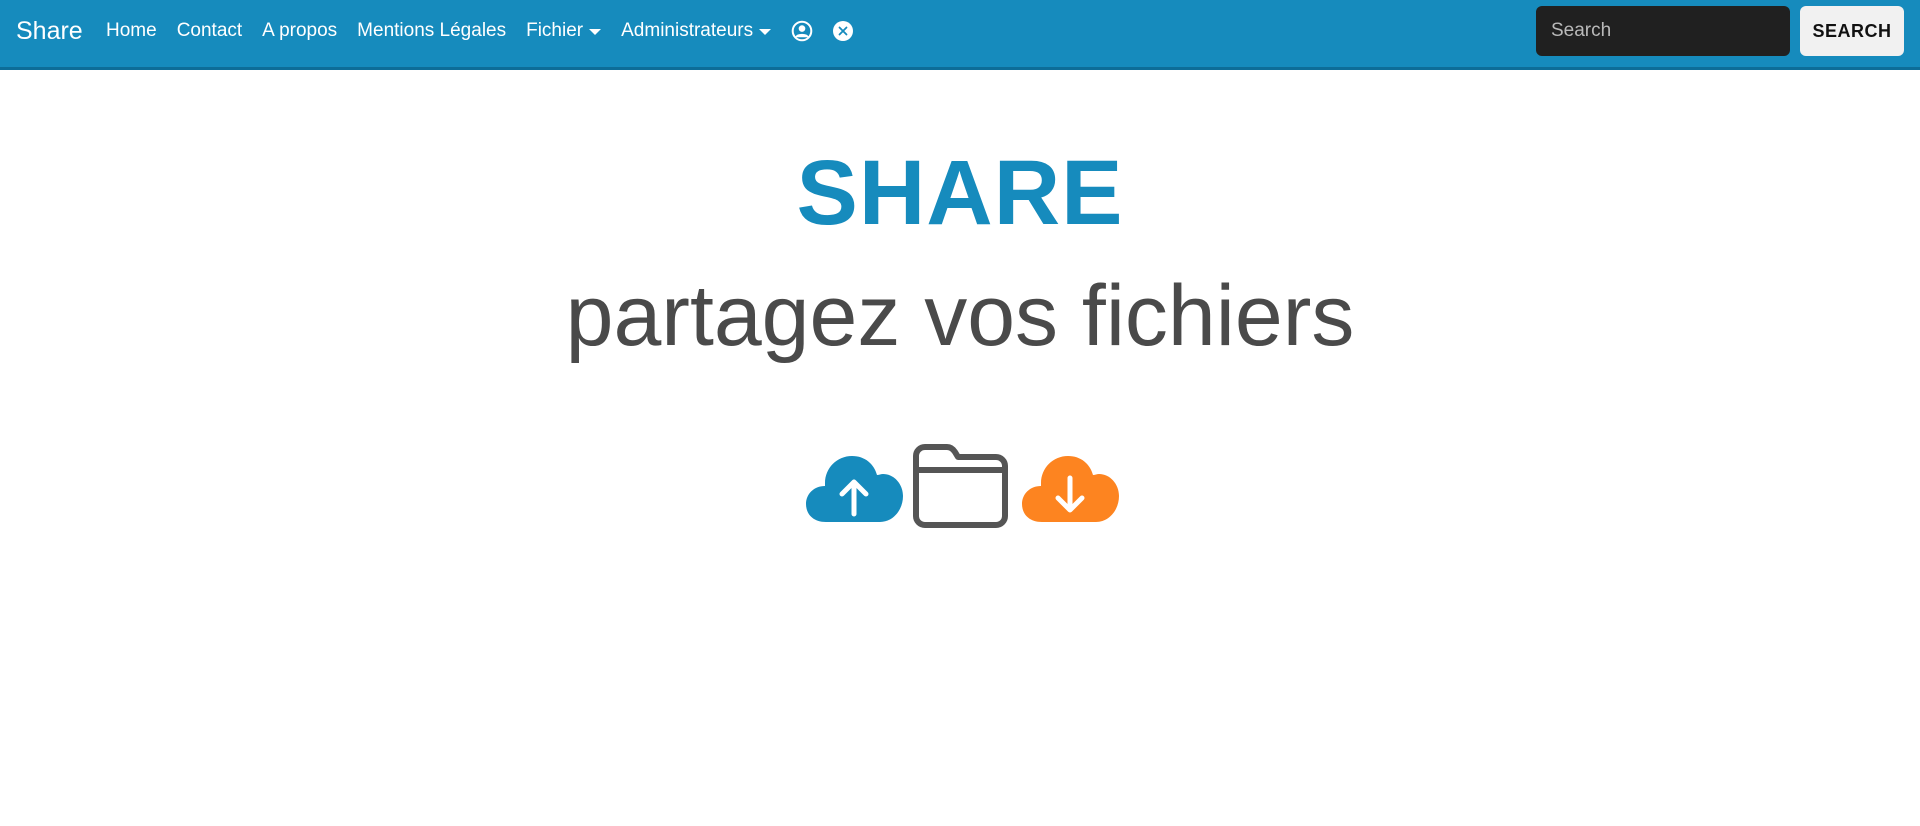 This screenshot has width=1920, height=826. Describe the element at coordinates (209, 31) in the screenshot. I see `nav-link-contact: Contact` at that location.